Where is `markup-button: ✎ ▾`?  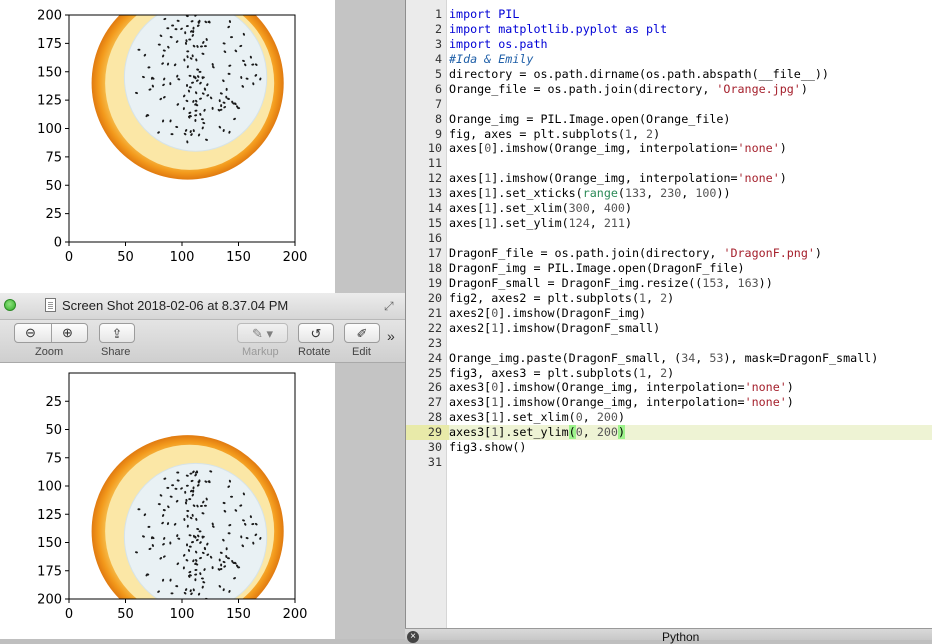 markup-button: ✎ ▾ is located at coordinates (262, 333).